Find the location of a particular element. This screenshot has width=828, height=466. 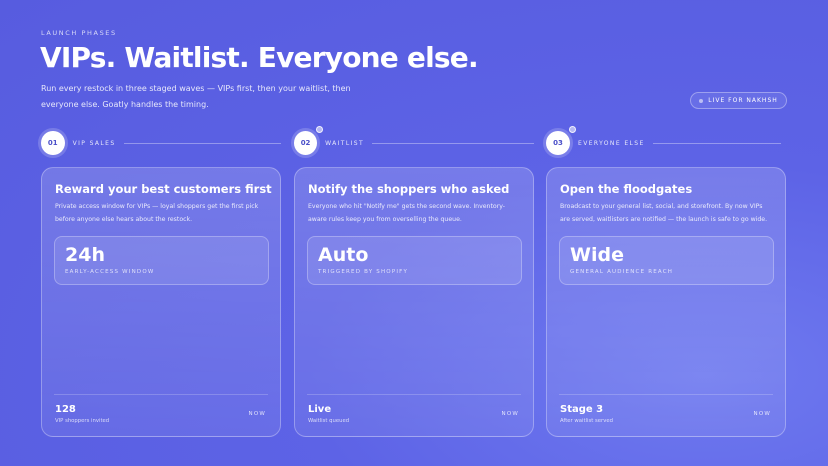

stat-label: TRIGGERED BY SHOPIFY is located at coordinates (363, 272).